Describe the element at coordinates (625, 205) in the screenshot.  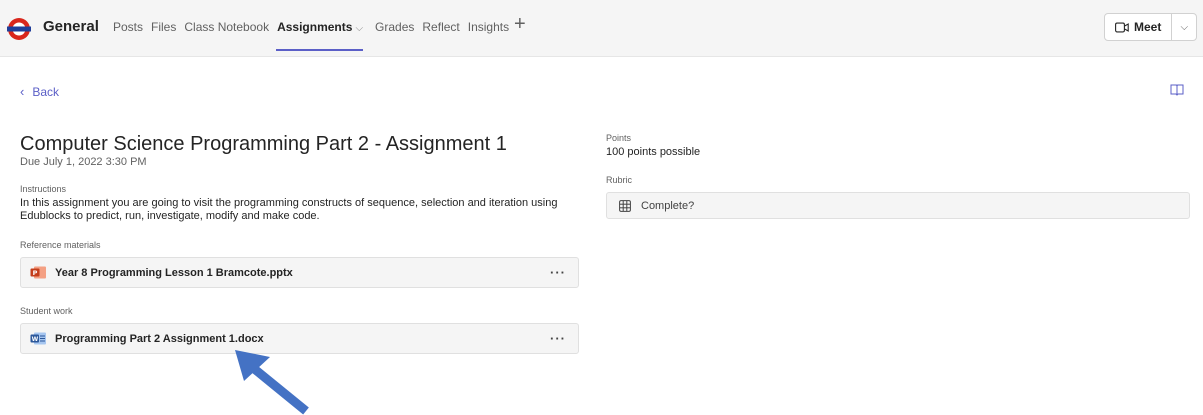
I see `table-grid-icon` at that location.